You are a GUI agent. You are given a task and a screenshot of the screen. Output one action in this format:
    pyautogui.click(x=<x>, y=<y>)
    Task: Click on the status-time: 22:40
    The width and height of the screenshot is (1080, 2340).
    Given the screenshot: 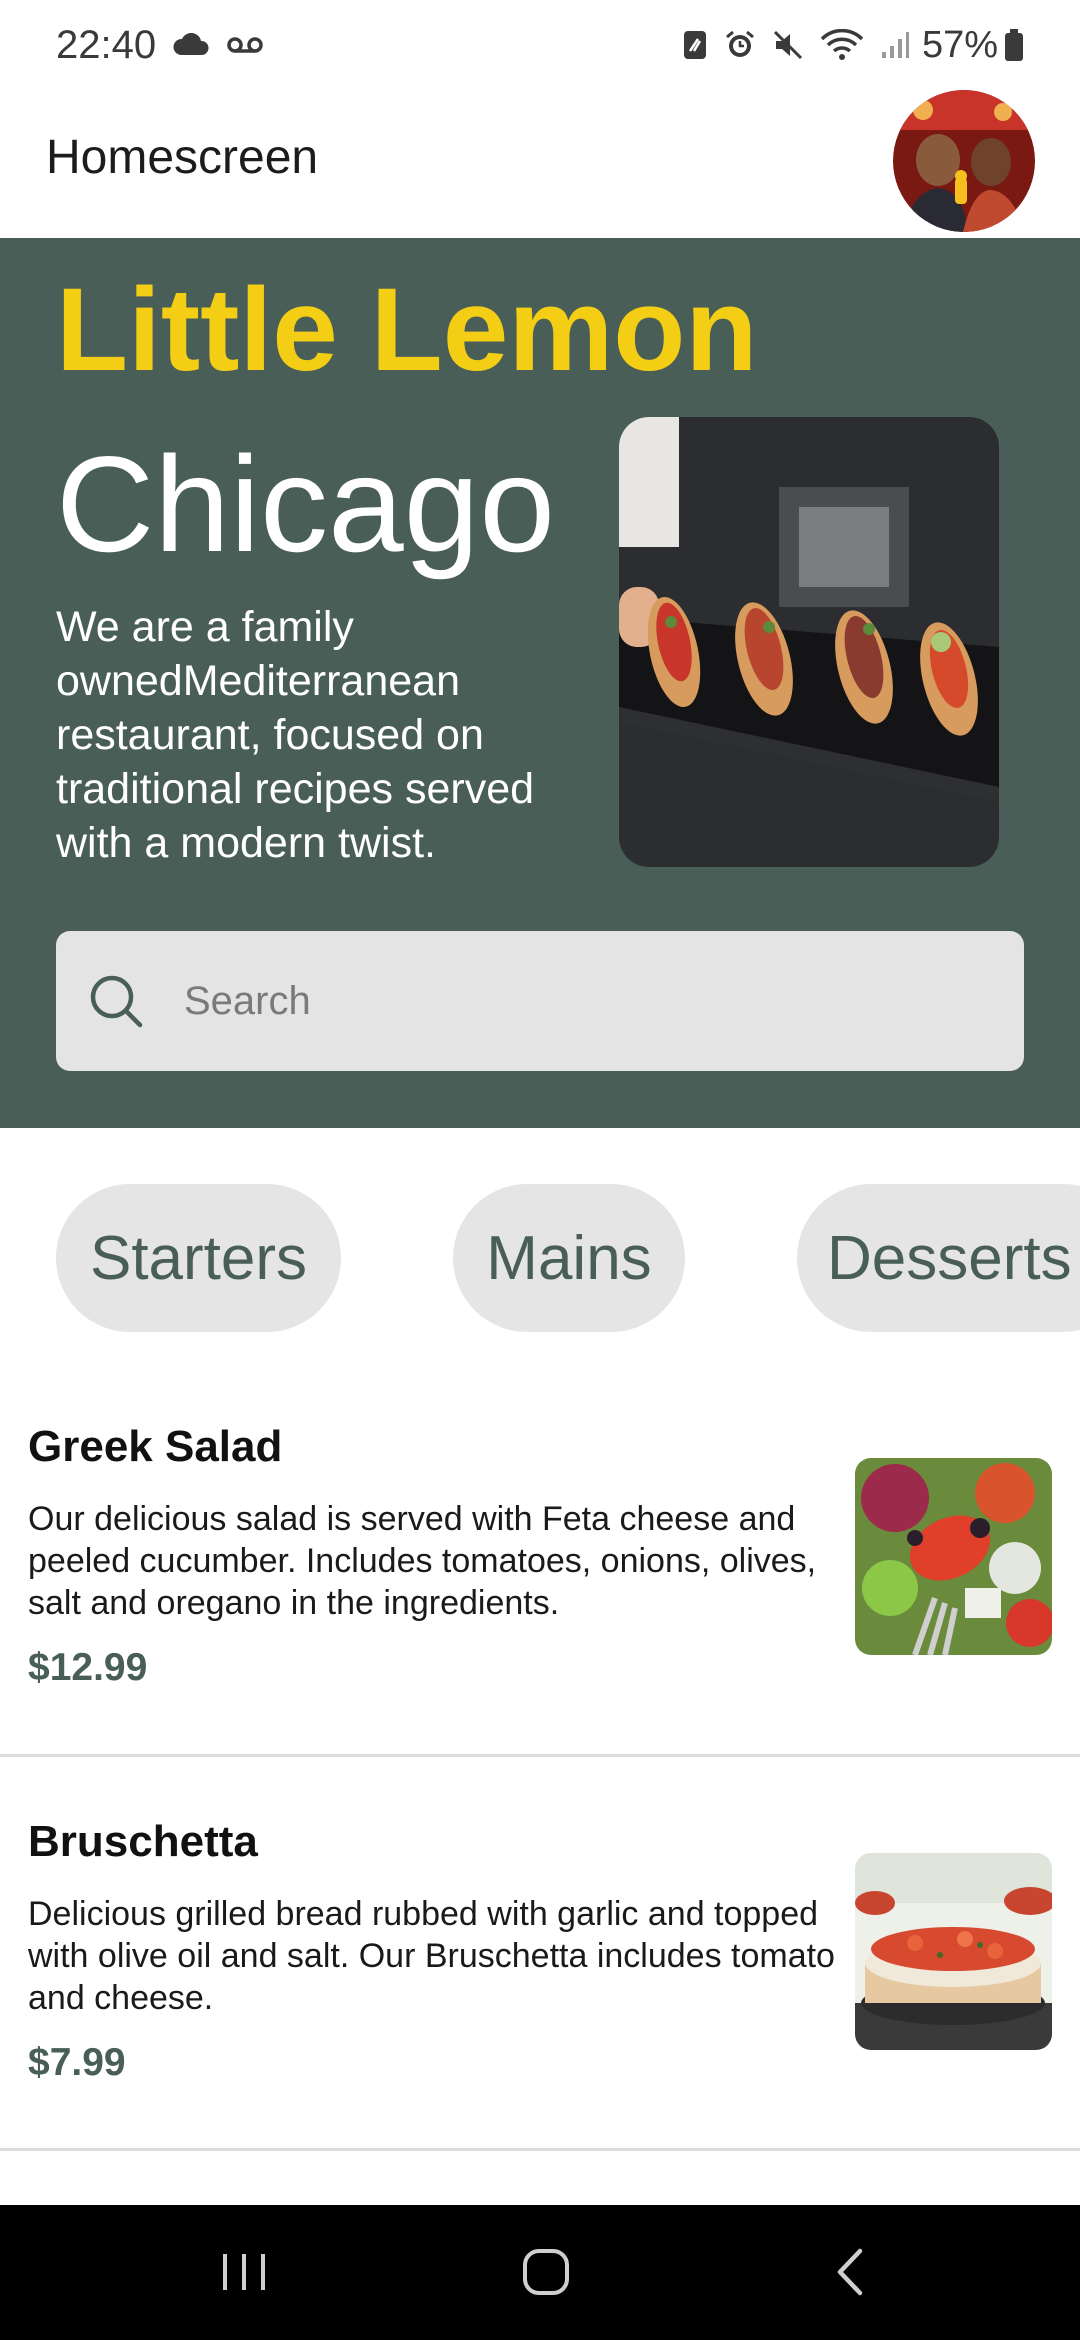 What is the action you would take?
    pyautogui.click(x=106, y=44)
    